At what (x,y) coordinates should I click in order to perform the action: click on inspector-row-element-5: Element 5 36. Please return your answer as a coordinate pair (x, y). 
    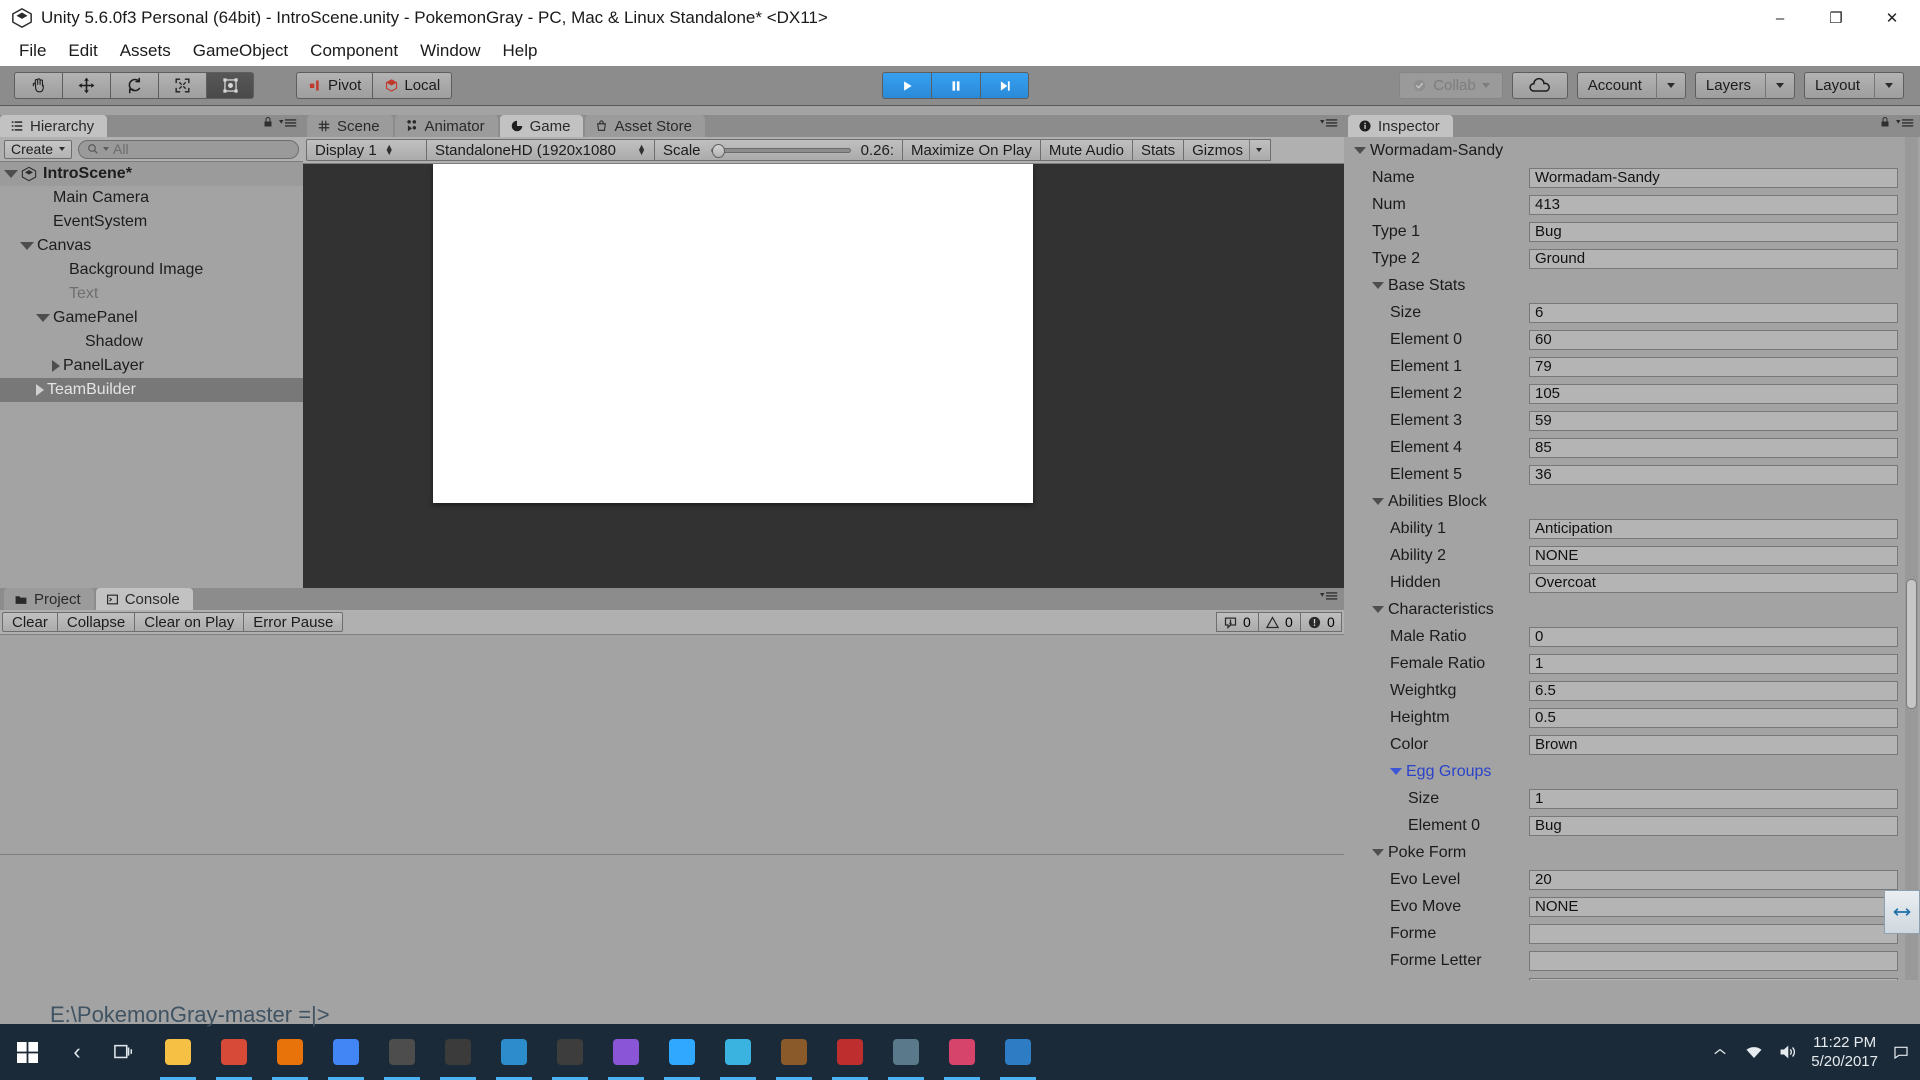
    Looking at the image, I should click on (1632, 474).